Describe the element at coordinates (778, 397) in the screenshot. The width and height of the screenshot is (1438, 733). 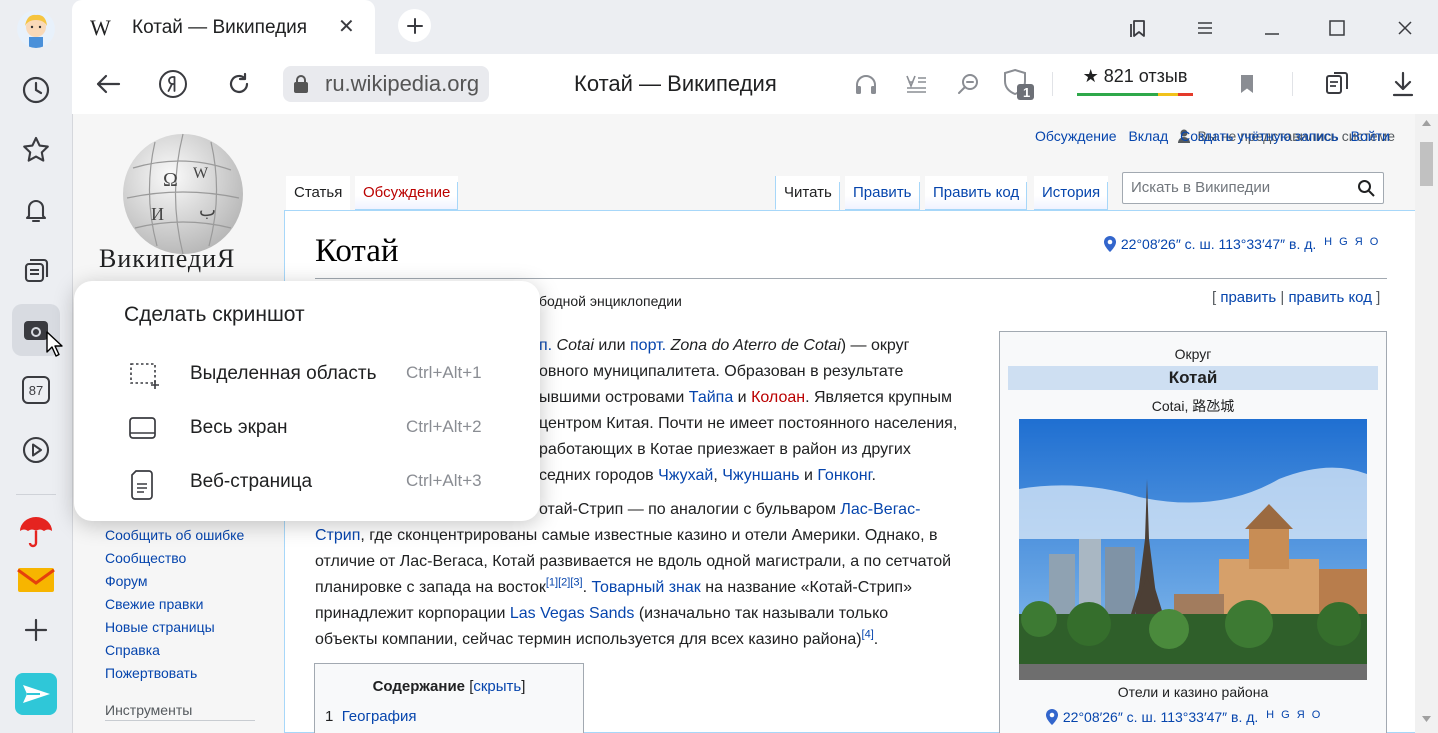
I see `link-coloane: Колоан` at that location.